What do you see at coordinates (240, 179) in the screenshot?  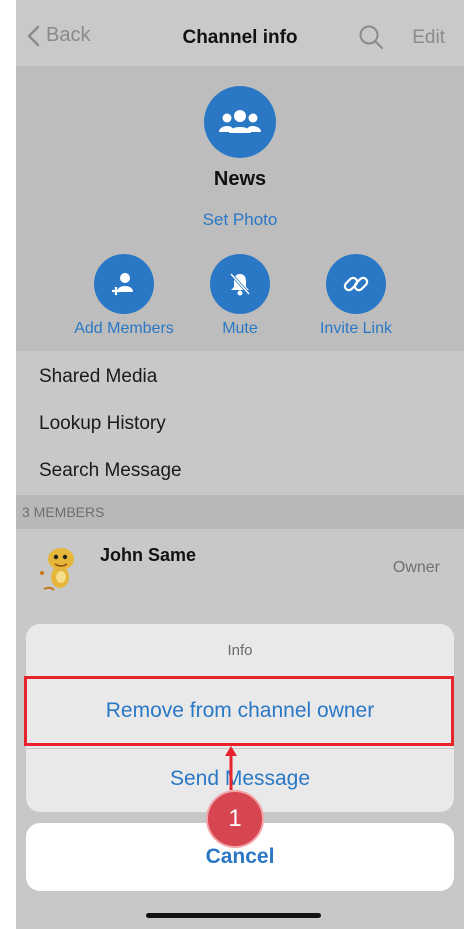 I see `channel-name: News` at bounding box center [240, 179].